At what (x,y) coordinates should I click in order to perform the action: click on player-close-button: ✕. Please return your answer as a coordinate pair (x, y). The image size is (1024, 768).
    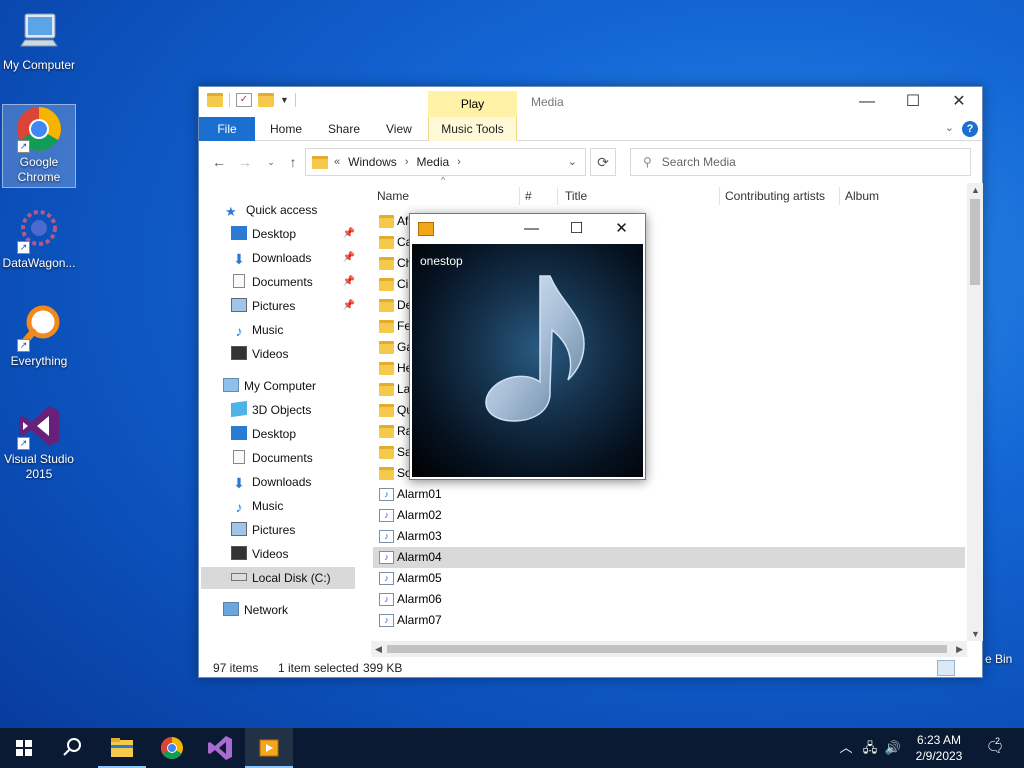
    Looking at the image, I should click on (621, 229).